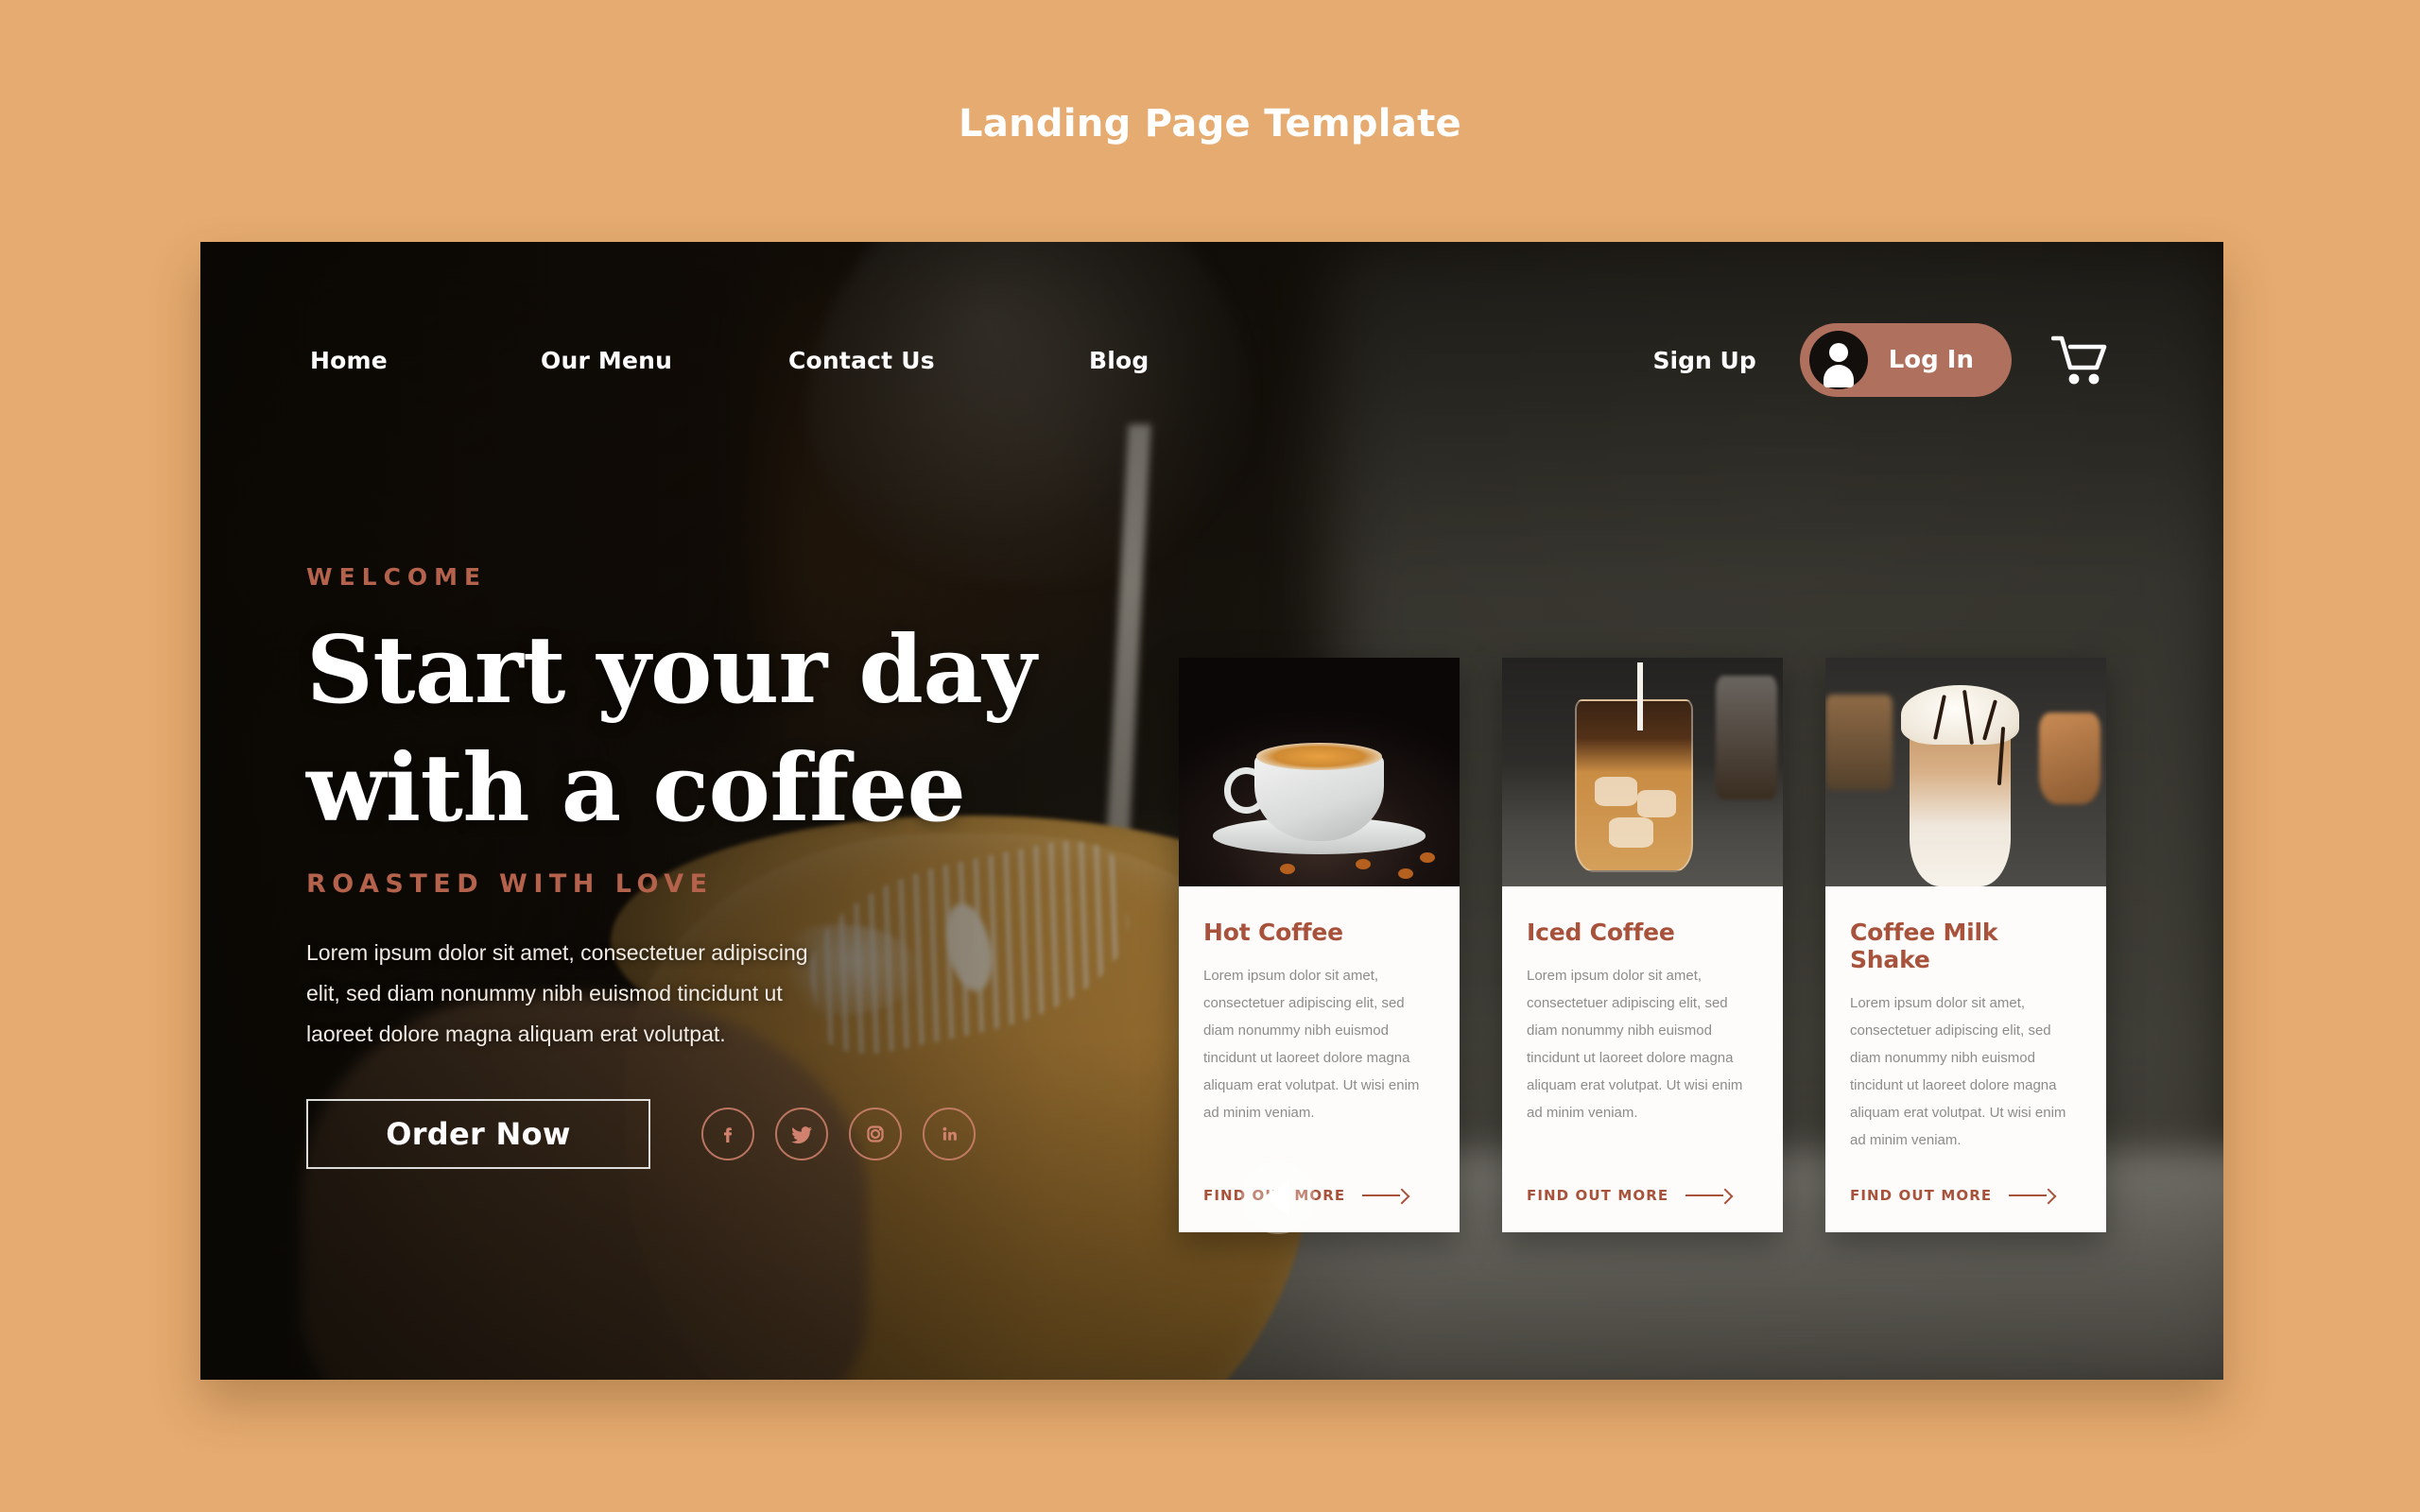 The image size is (2420, 1512). What do you see at coordinates (801, 1133) in the screenshot?
I see `twitter-icon` at bounding box center [801, 1133].